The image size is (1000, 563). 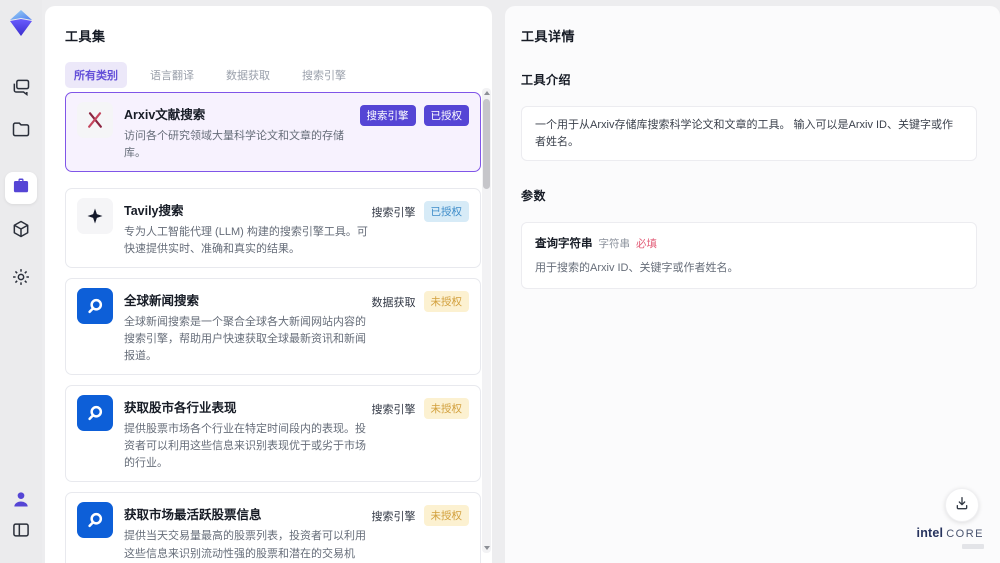 I want to click on sidebar-item-settings, so click(x=21, y=277).